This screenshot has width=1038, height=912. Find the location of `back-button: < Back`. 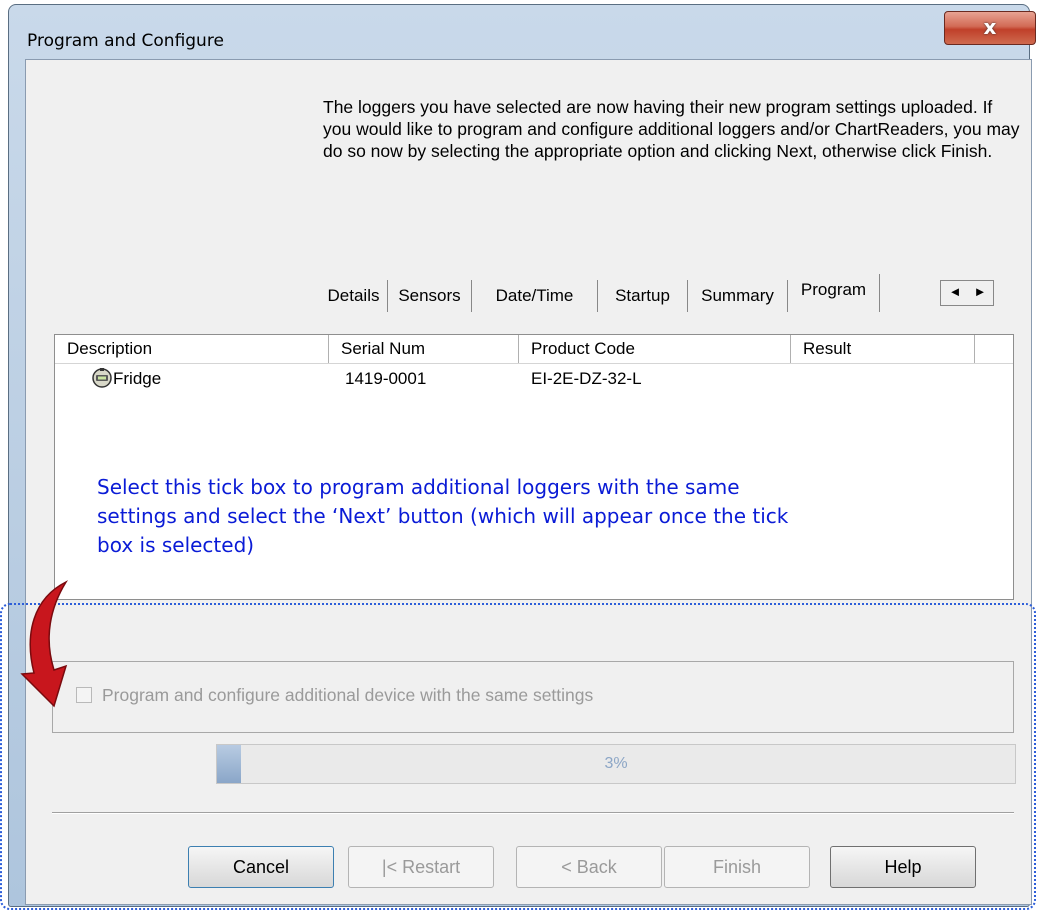

back-button: < Back is located at coordinates (589, 867).